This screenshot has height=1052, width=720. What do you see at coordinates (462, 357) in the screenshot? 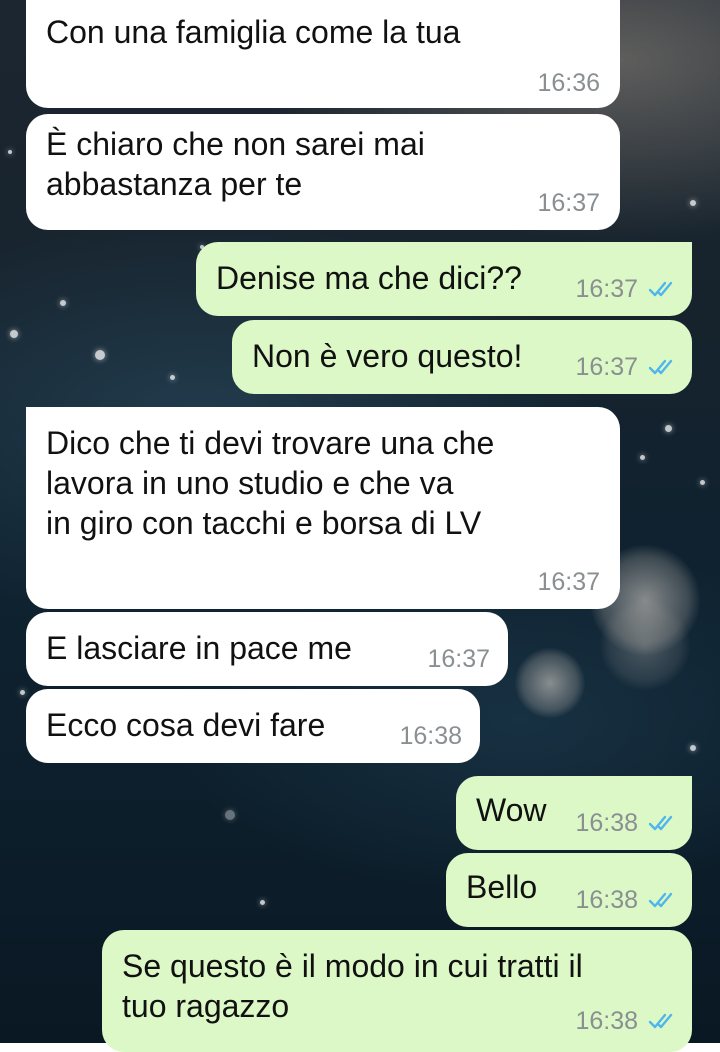
I see `message-bubble-outgoing: Non è vero questo! 16:37` at bounding box center [462, 357].